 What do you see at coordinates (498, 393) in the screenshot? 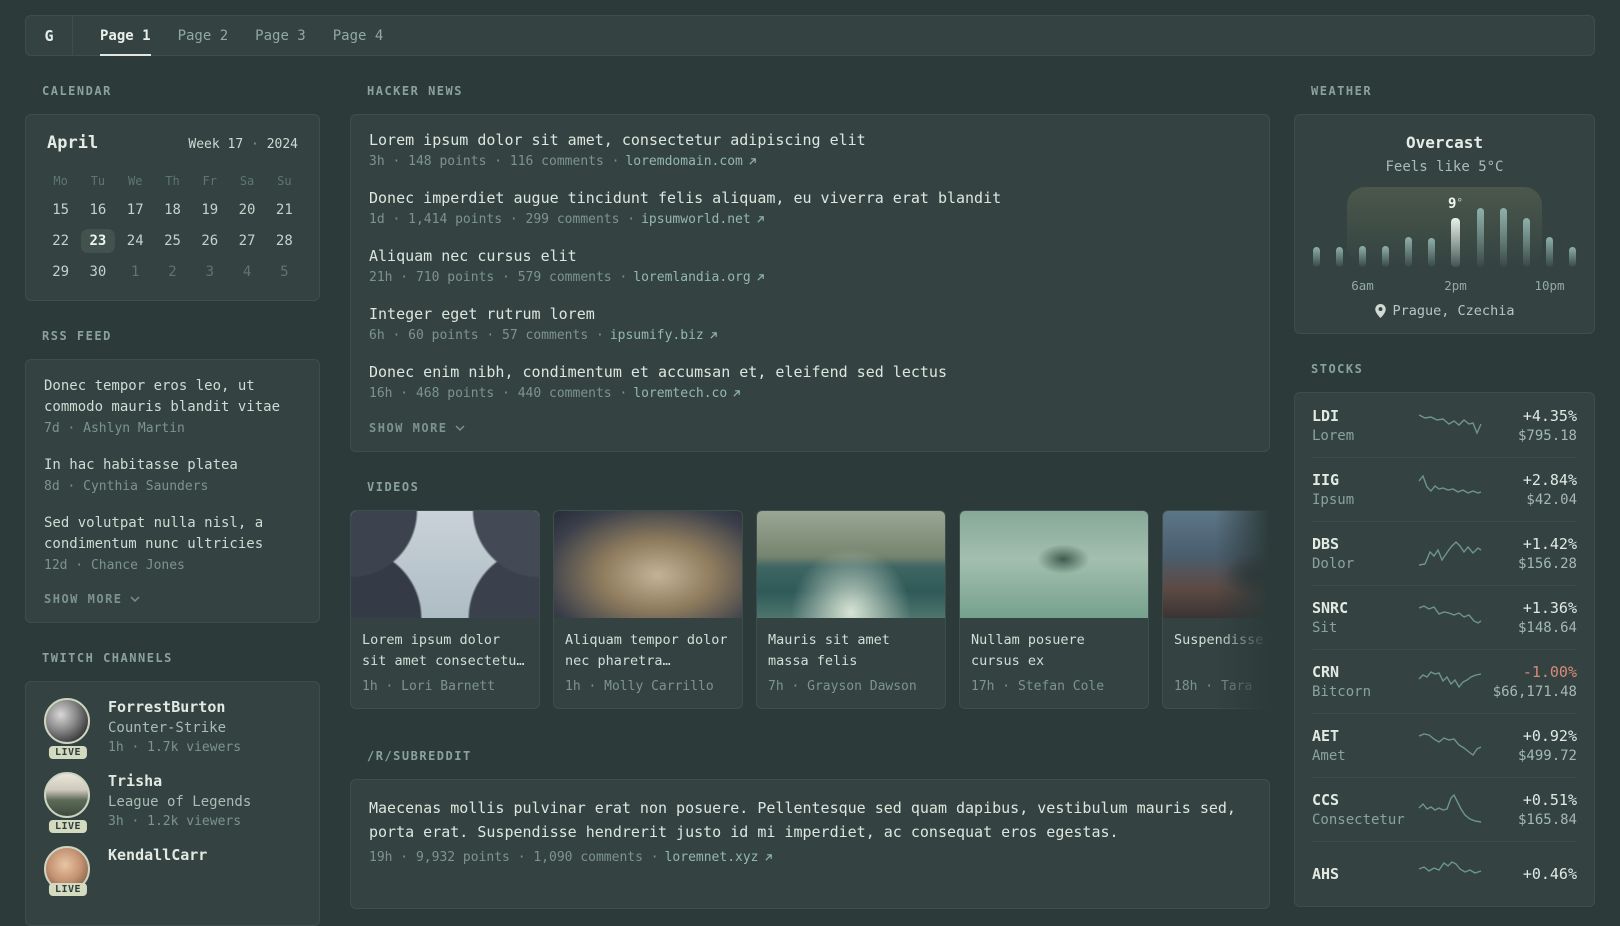
I see `hackernews-item-stats: 16h · 468 points · 440 comments ·` at bounding box center [498, 393].